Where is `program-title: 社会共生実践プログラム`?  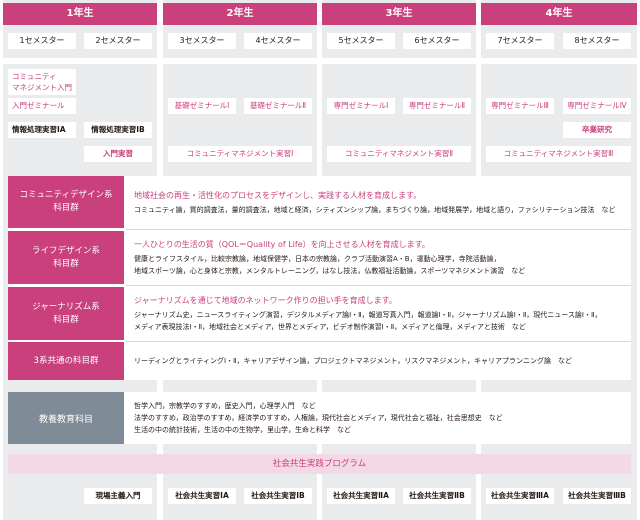 program-title: 社会共生実践プログラム is located at coordinates (319, 464).